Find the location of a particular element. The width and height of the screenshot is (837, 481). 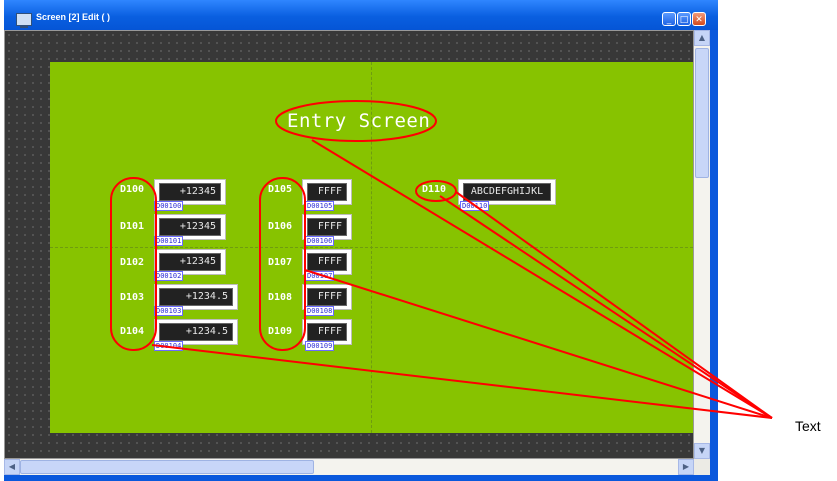

minimize-button: _ is located at coordinates (669, 19).